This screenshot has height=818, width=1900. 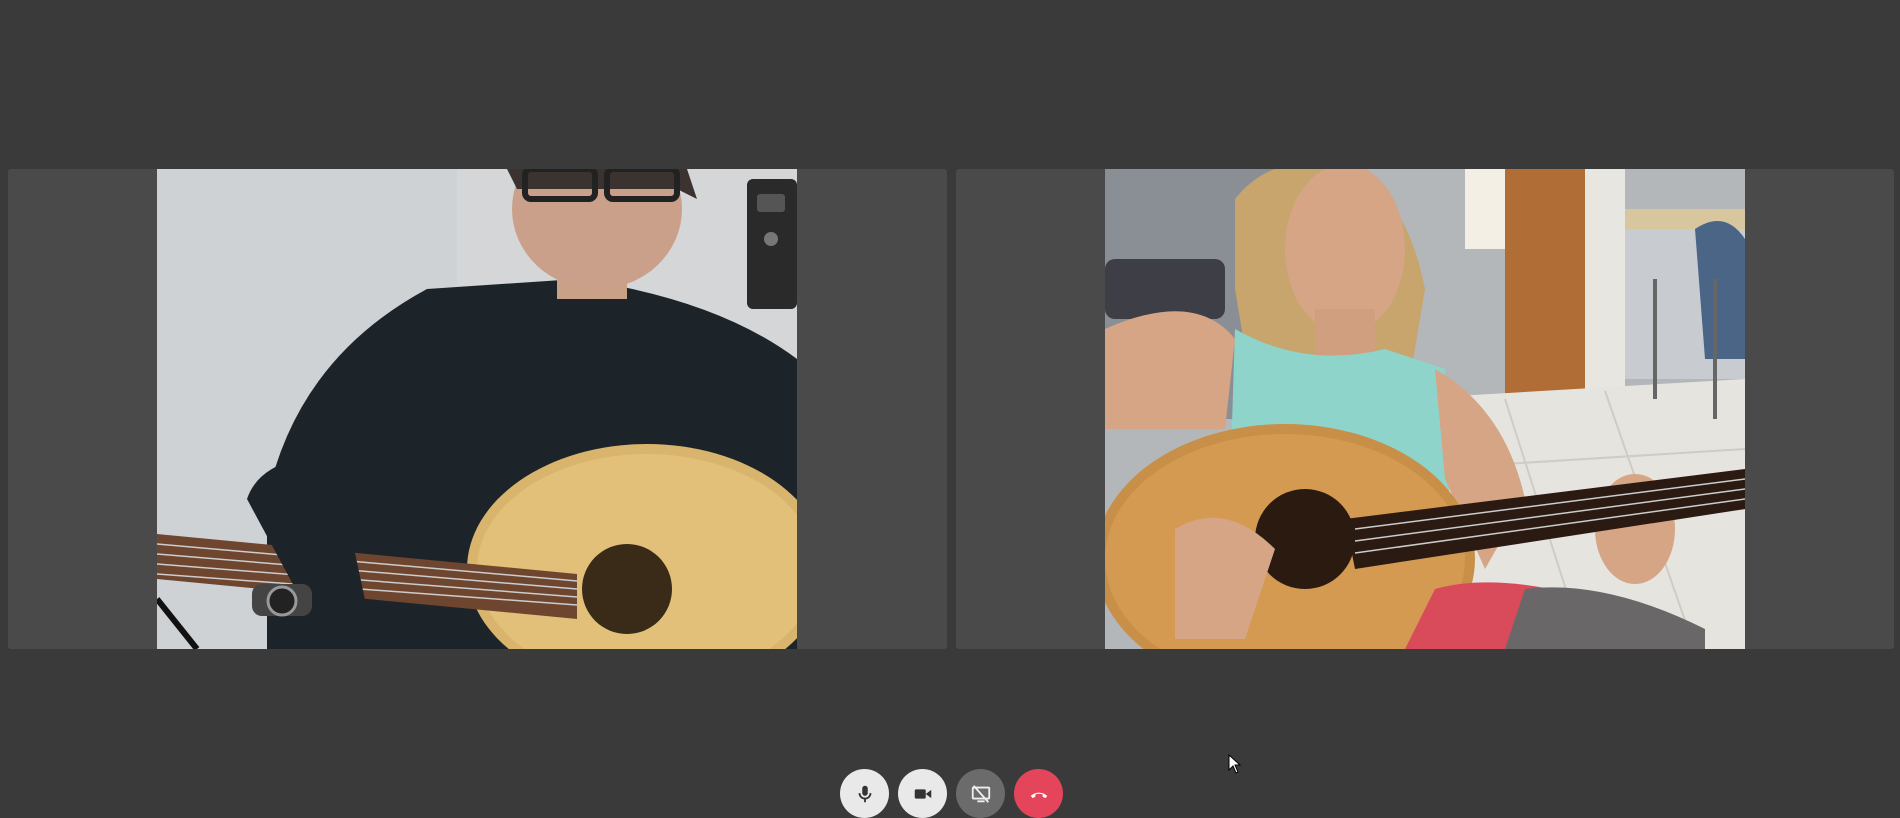 I want to click on microphone-button, so click(x=864, y=793).